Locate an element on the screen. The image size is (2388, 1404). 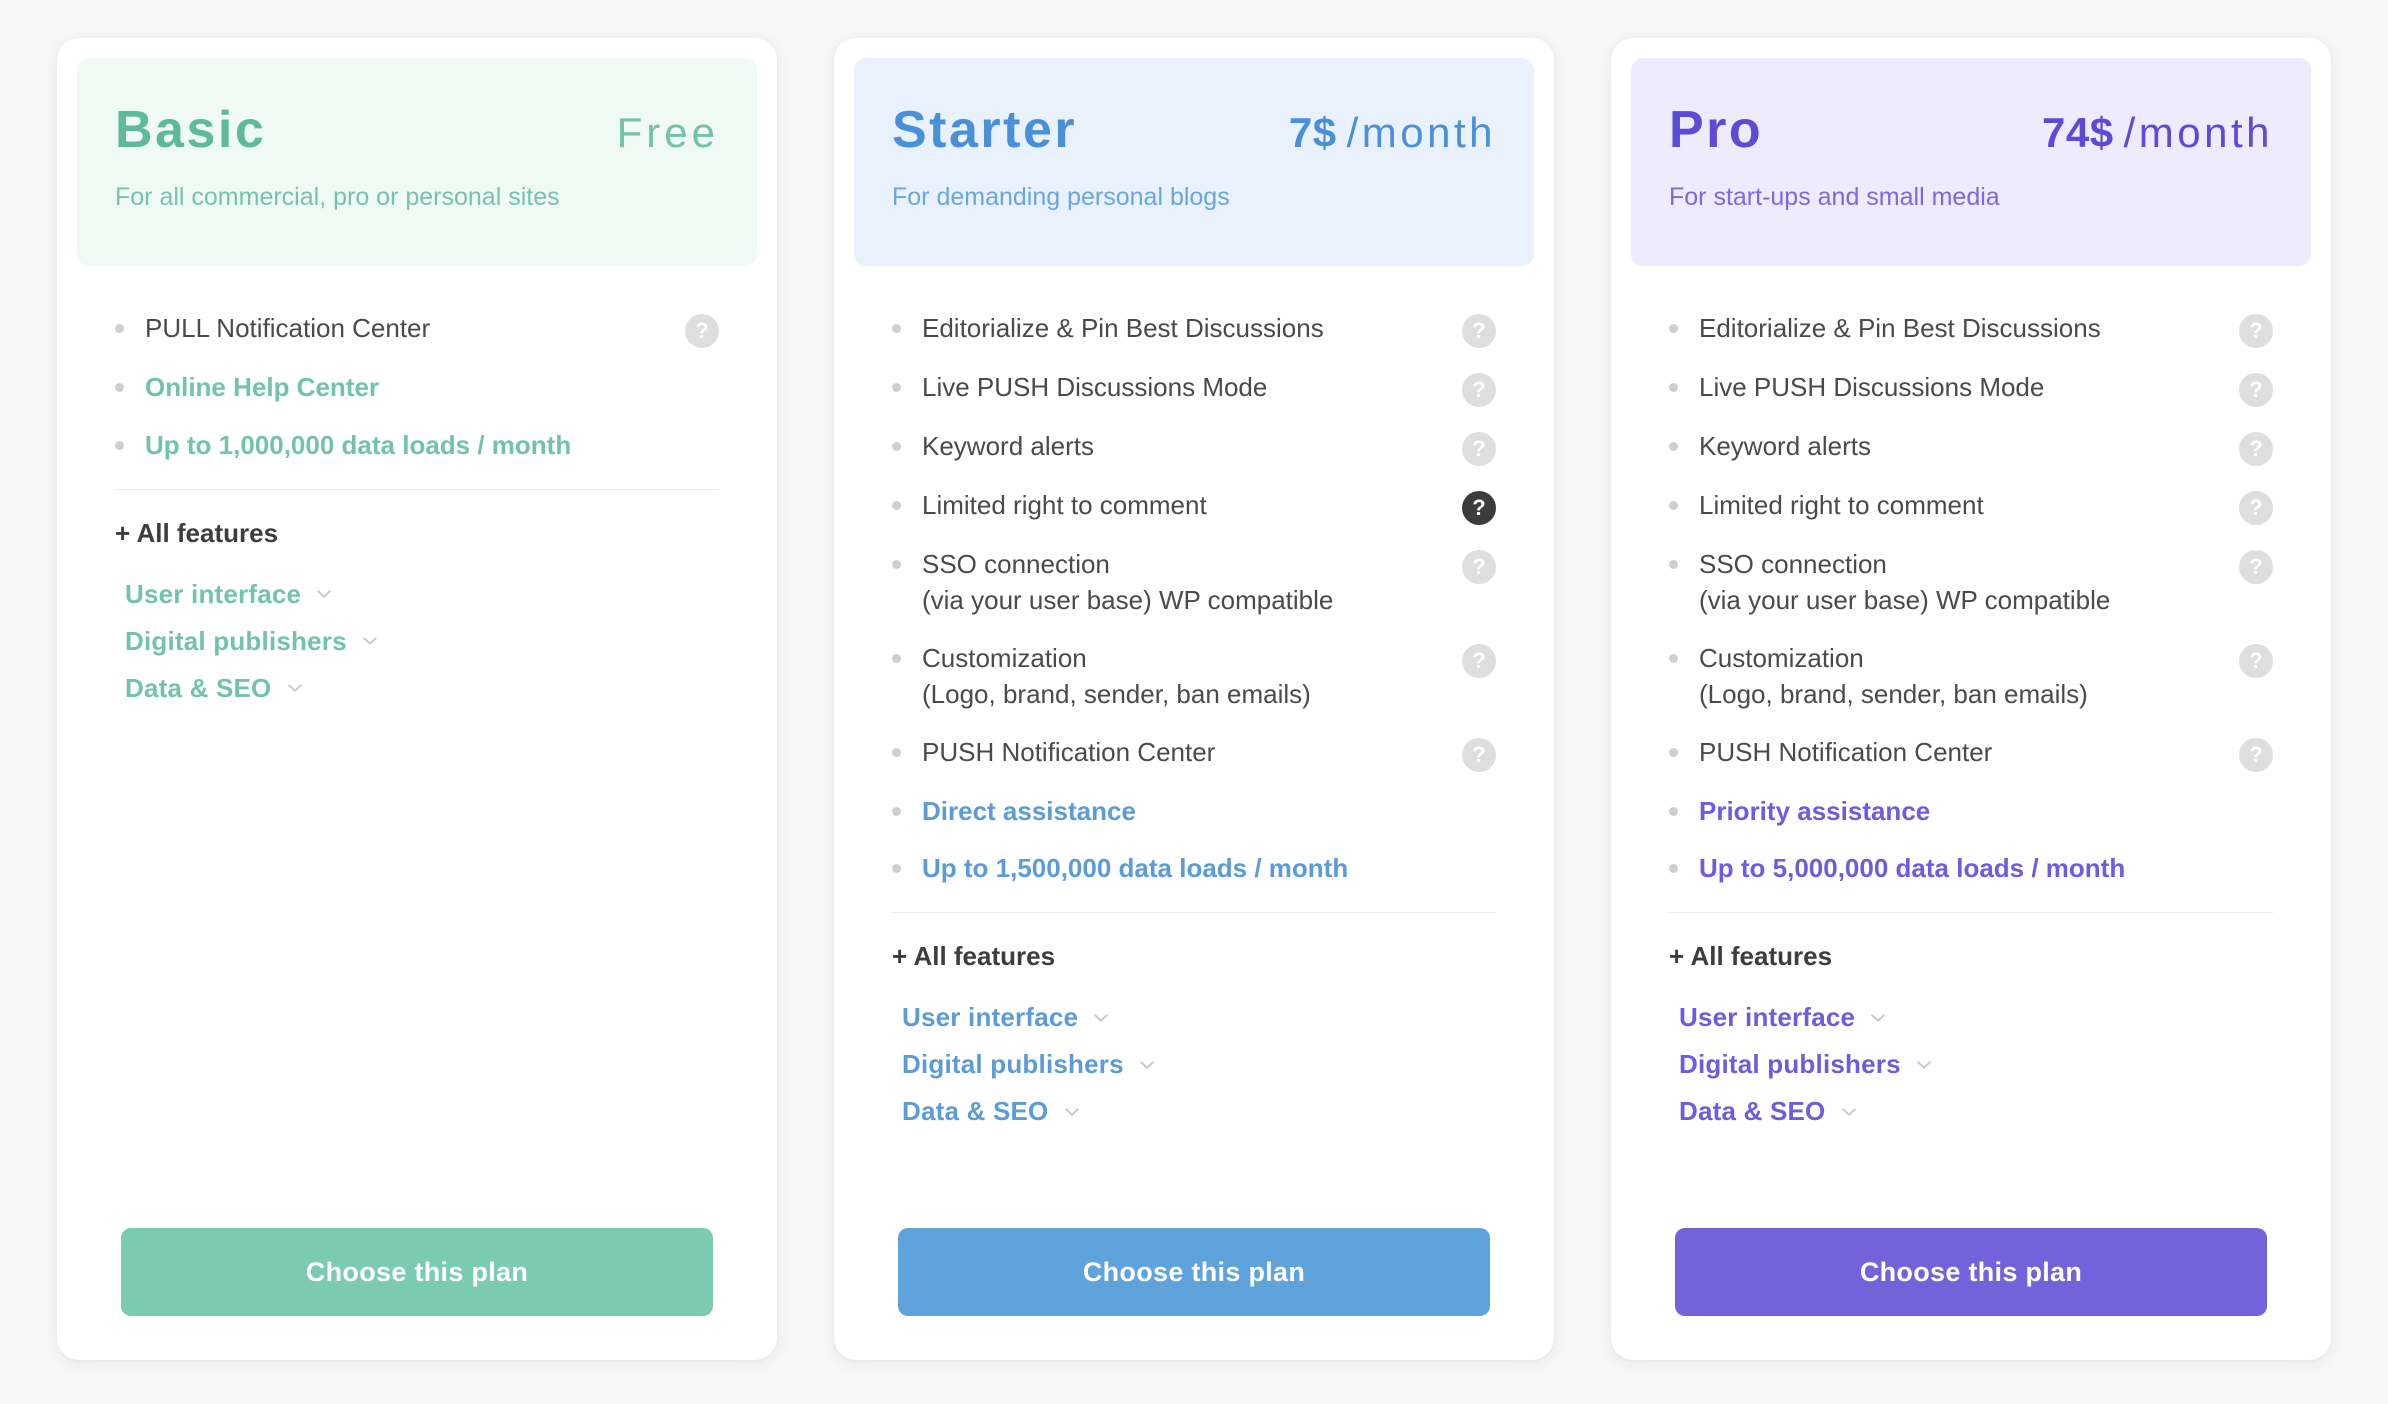
plan-price: 7$ is located at coordinates (1312, 132).